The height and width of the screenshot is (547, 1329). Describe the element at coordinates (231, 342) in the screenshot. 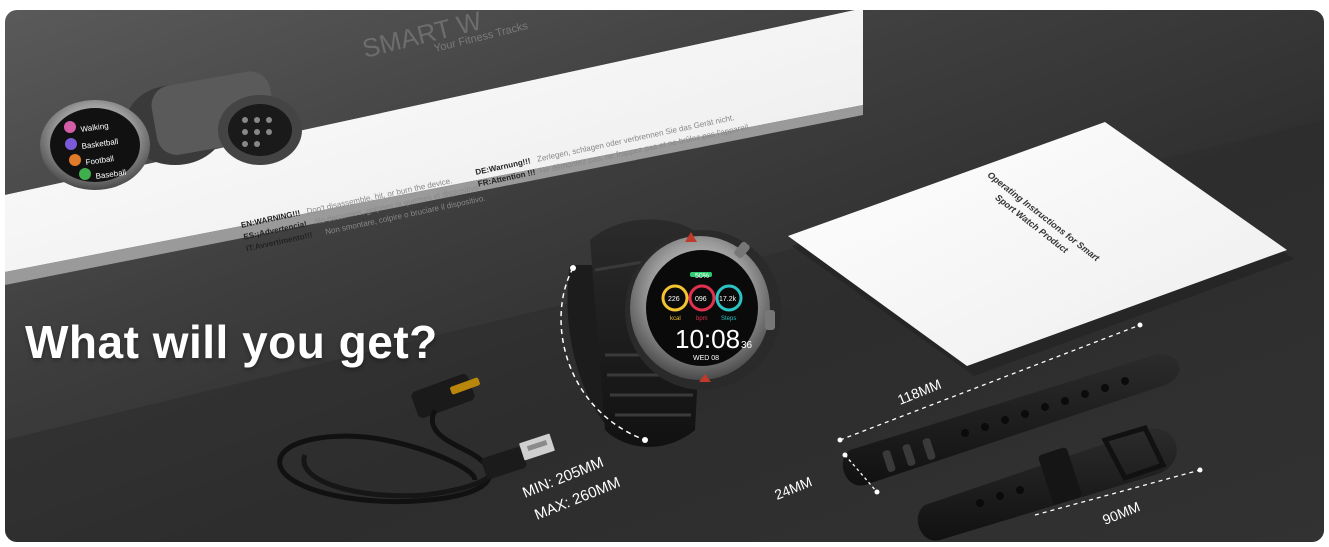

I see `headline: What will you get?` at that location.